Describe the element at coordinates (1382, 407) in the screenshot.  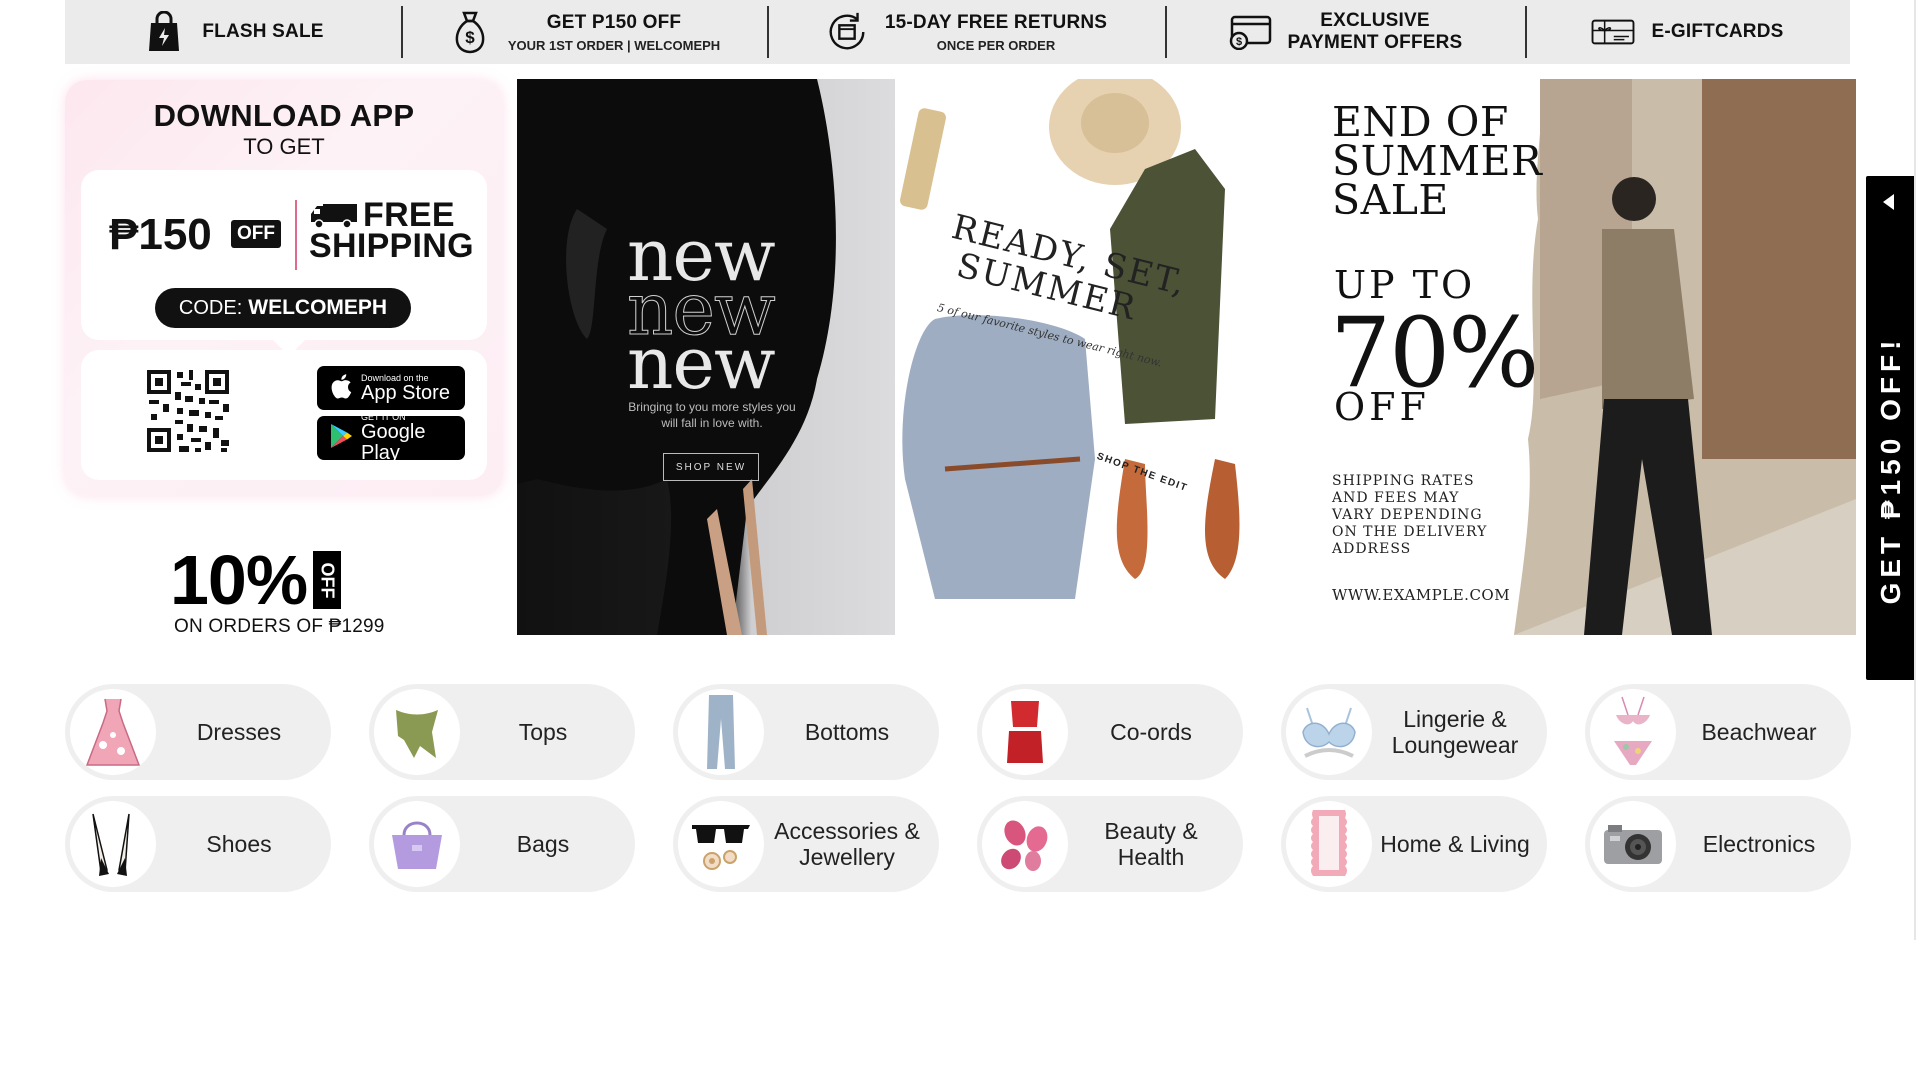
I see `sale-off: OFF` at that location.